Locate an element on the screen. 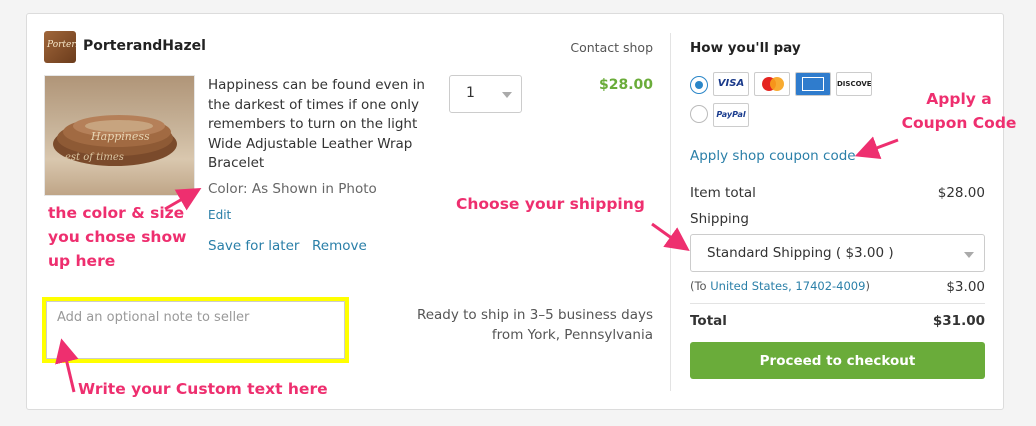 Image resolution: width=1036 pixels, height=426 pixels. item-total-label: Item total is located at coordinates (723, 193).